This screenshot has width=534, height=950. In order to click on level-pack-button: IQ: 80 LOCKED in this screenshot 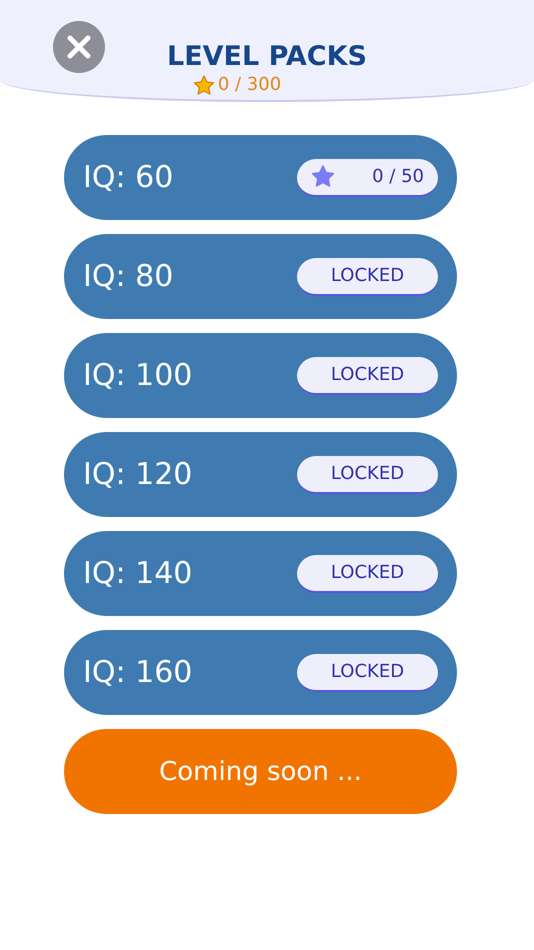, I will do `click(260, 276)`.